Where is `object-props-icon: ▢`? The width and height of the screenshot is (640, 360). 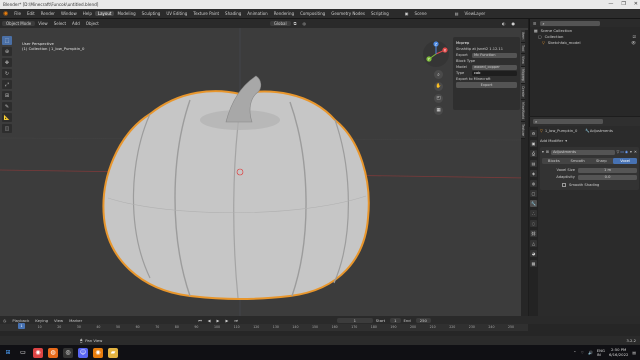 object-props-icon: ▢ is located at coordinates (533, 193).